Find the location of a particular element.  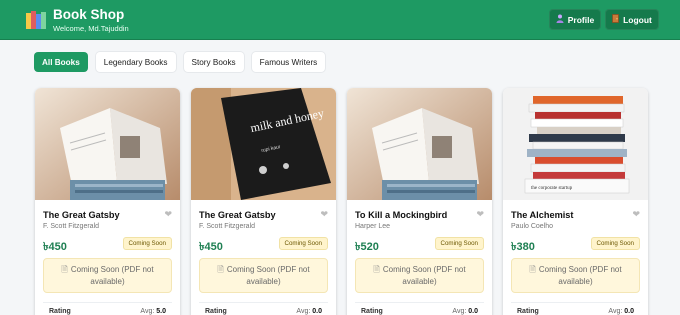

book-price: ৳380 is located at coordinates (523, 247).